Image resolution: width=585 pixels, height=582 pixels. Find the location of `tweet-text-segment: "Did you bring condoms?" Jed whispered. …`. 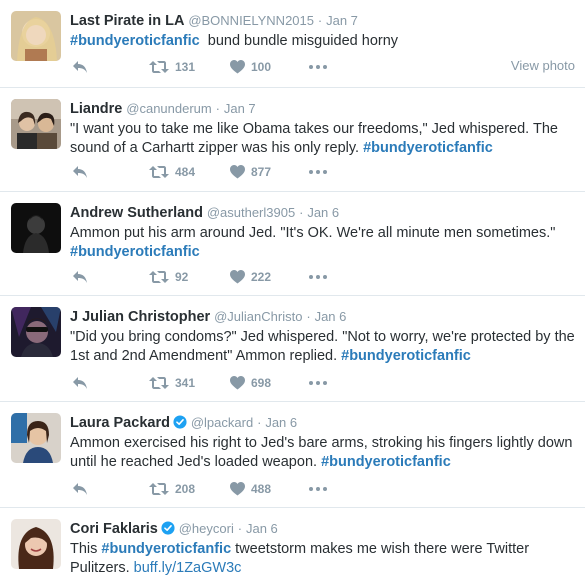

tweet-text-segment: "Did you bring condoms?" Jed whispered. … is located at coordinates (322, 346).